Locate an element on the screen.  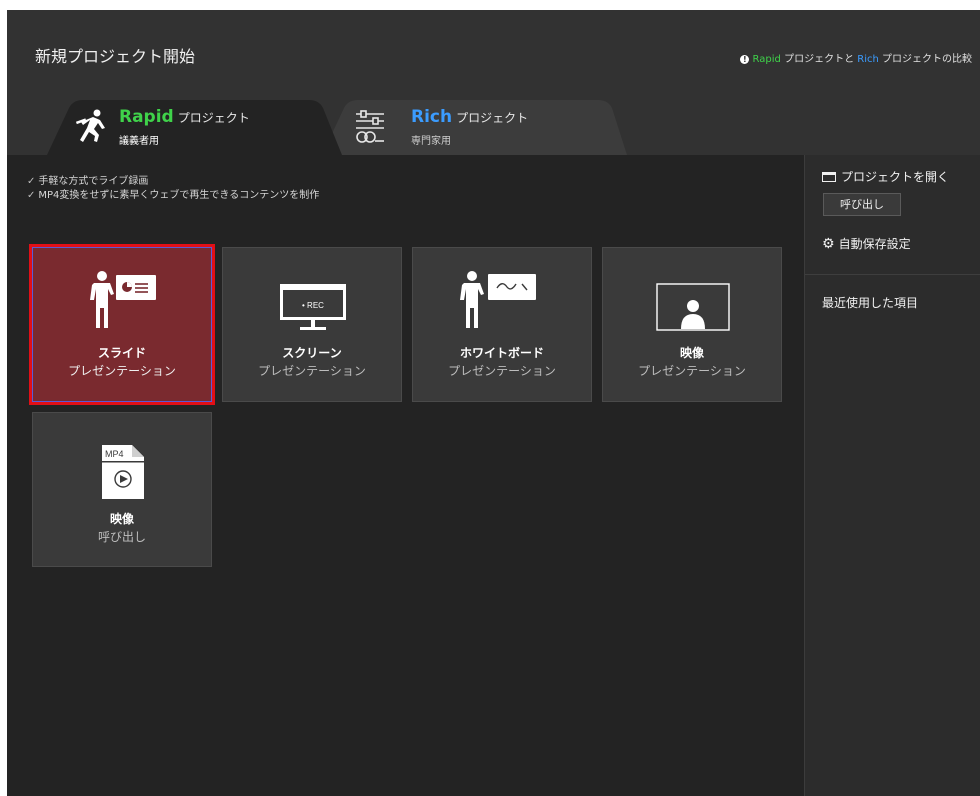
rich-settings-icon is located at coordinates (370, 126).